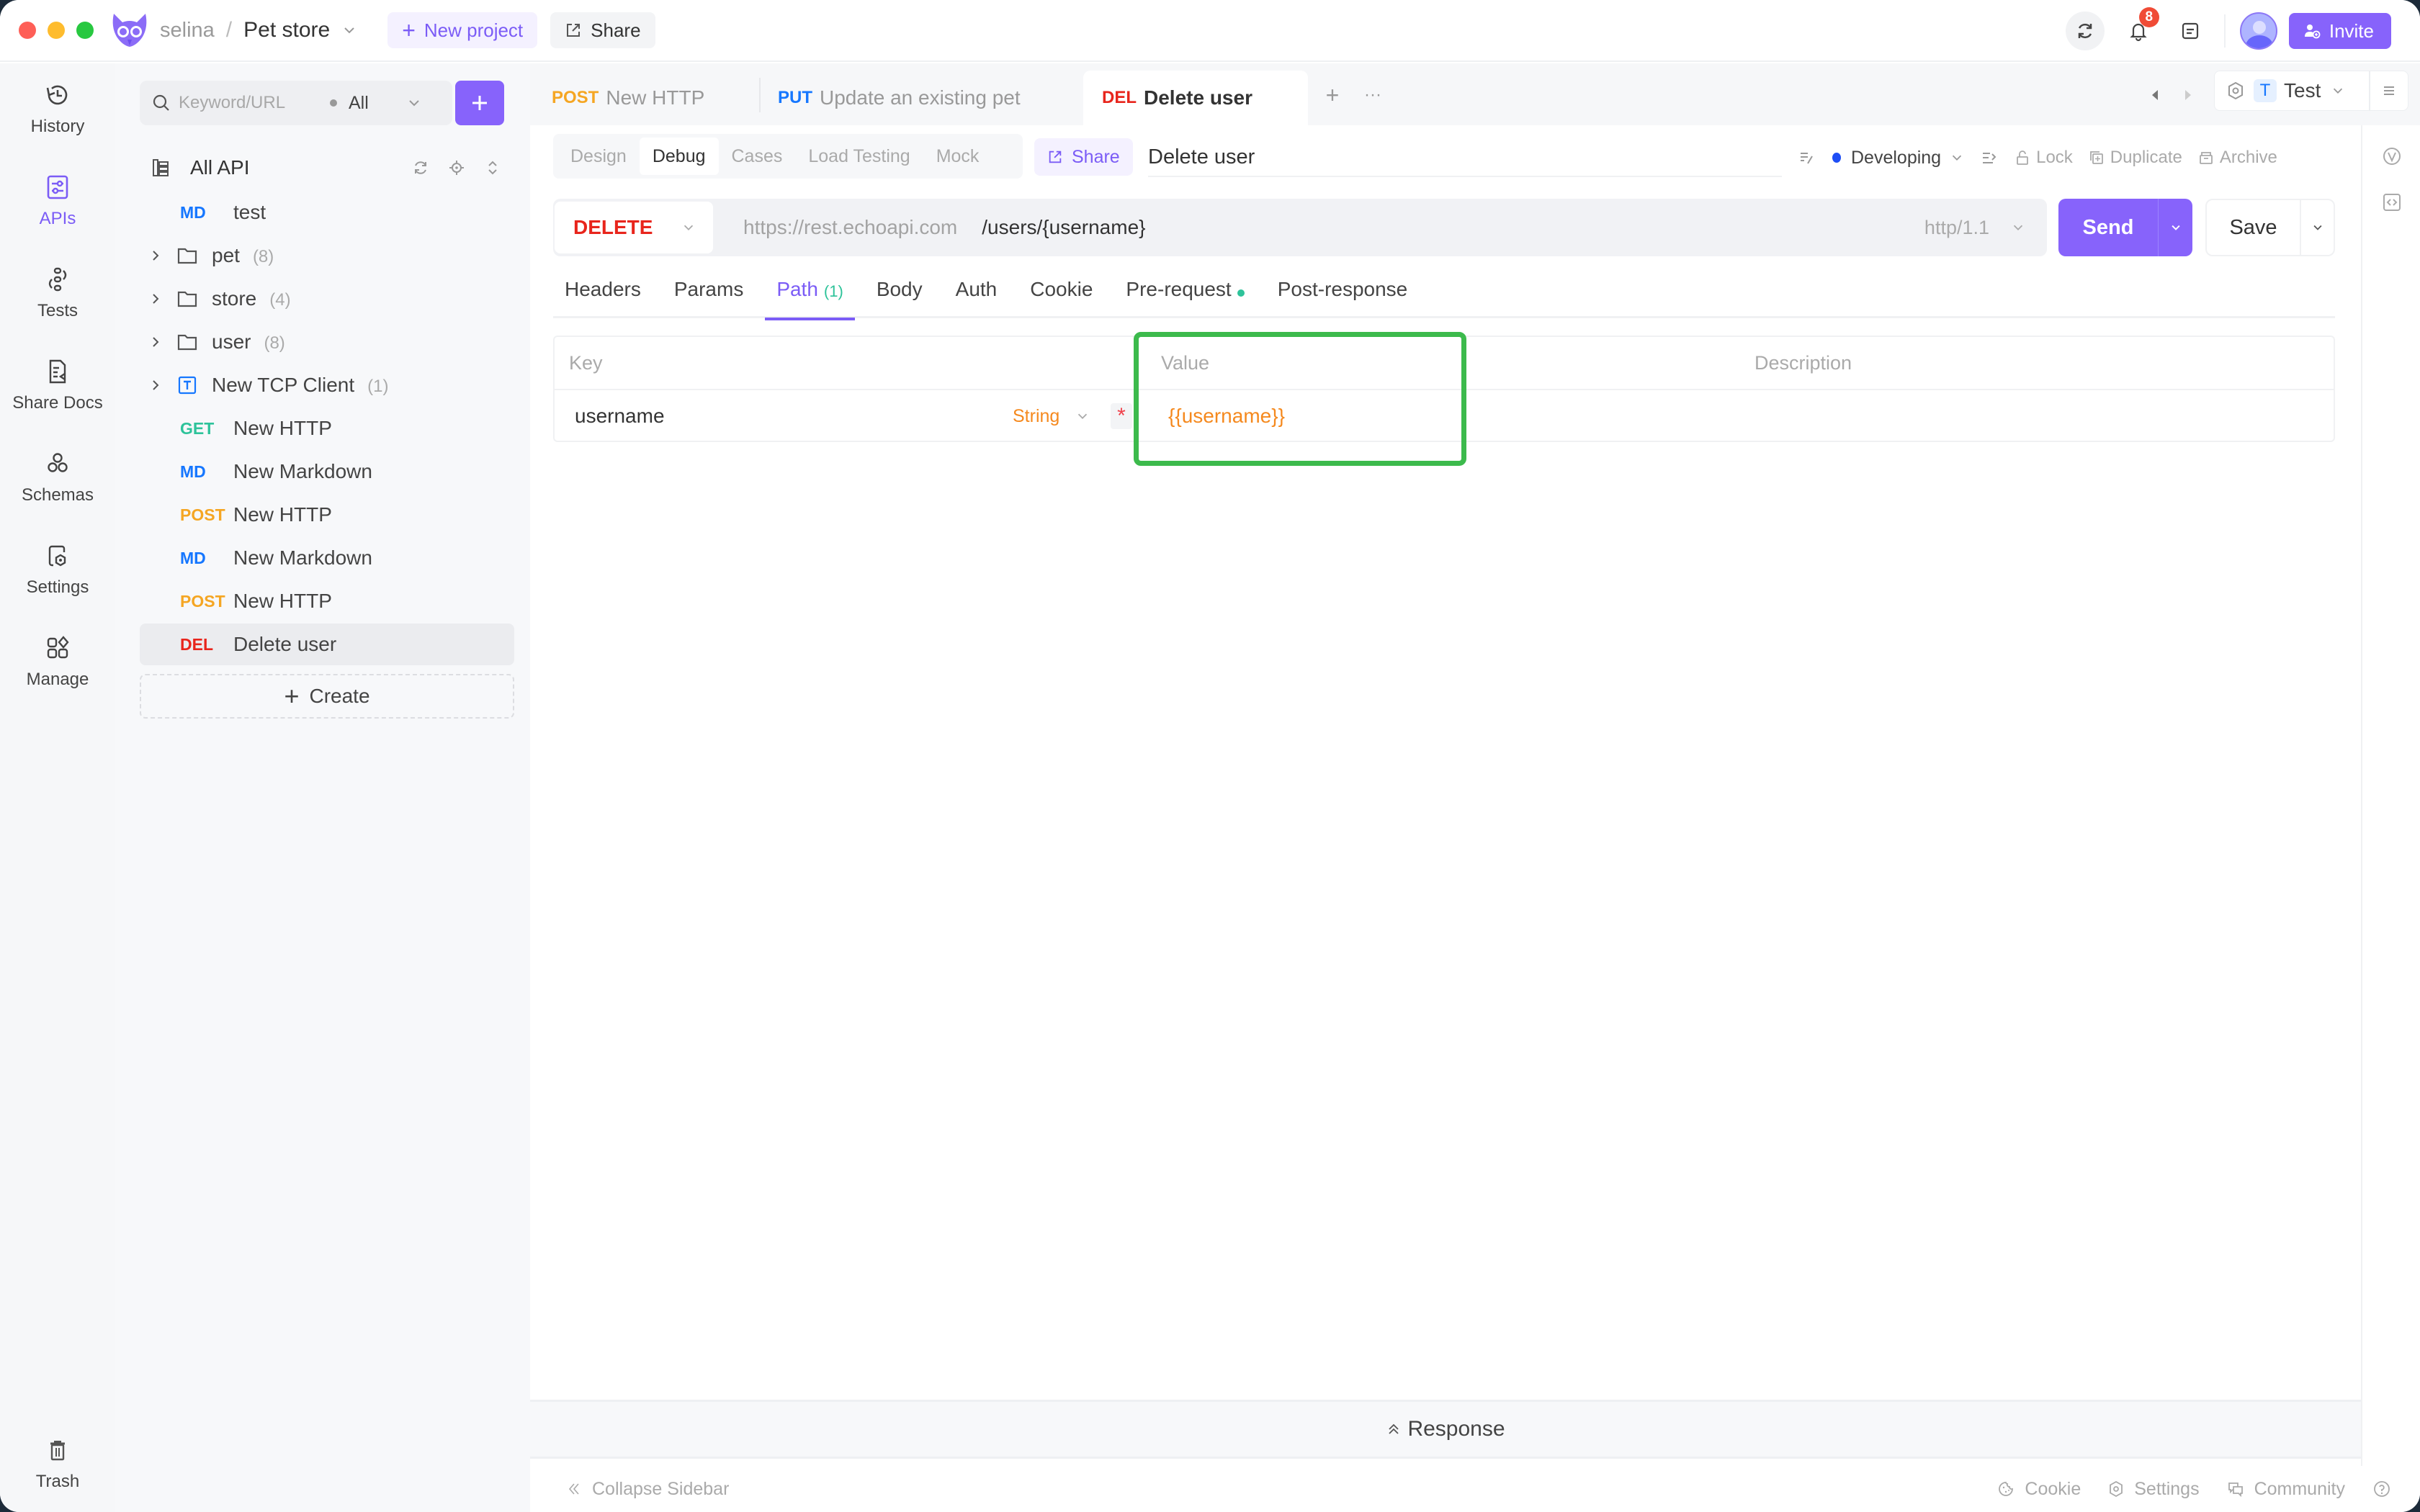  Describe the element at coordinates (376, 103) in the screenshot. I see `filter-dropdown: All` at that location.